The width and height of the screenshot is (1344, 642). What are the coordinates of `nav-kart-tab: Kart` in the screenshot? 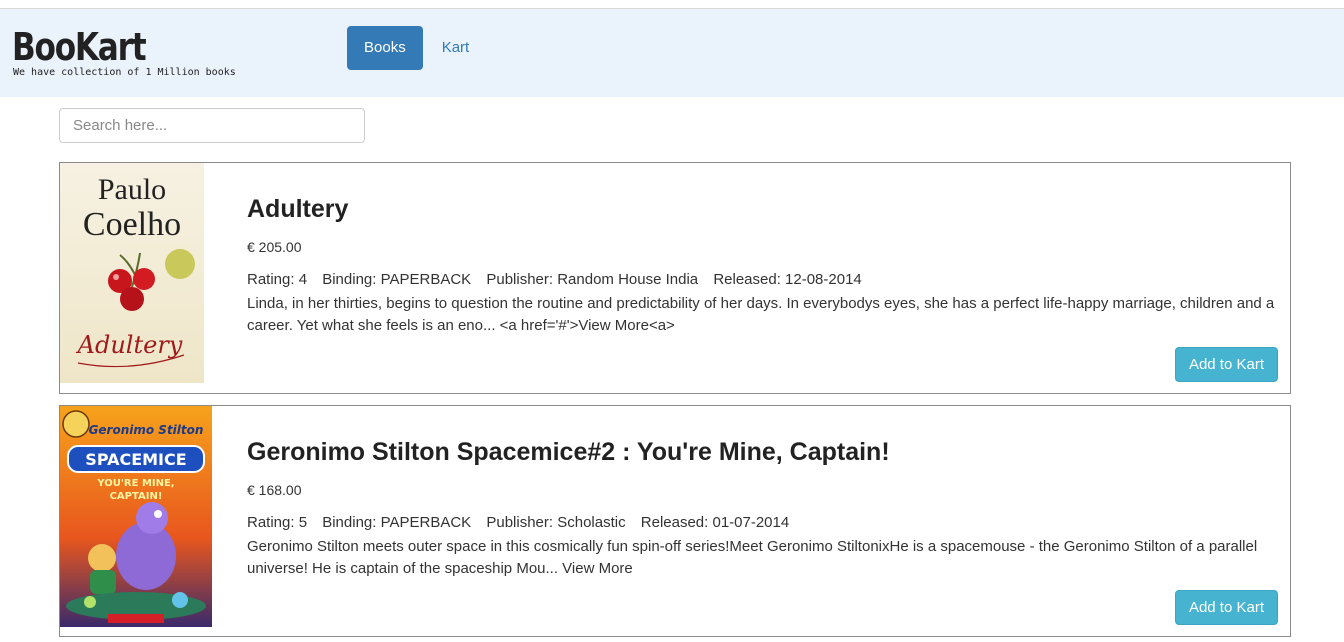 It's located at (456, 48).